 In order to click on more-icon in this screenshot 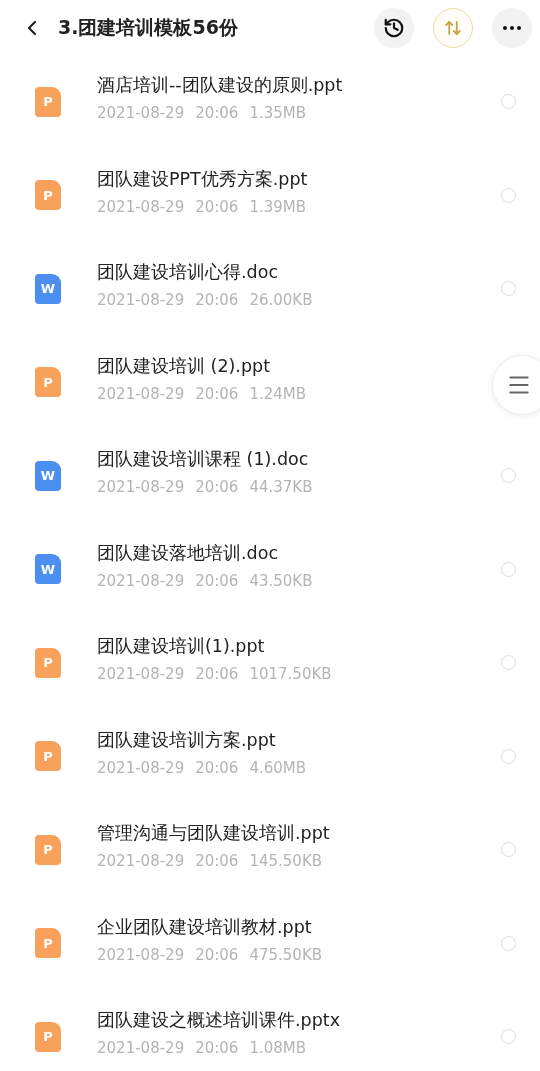, I will do `click(512, 27)`.